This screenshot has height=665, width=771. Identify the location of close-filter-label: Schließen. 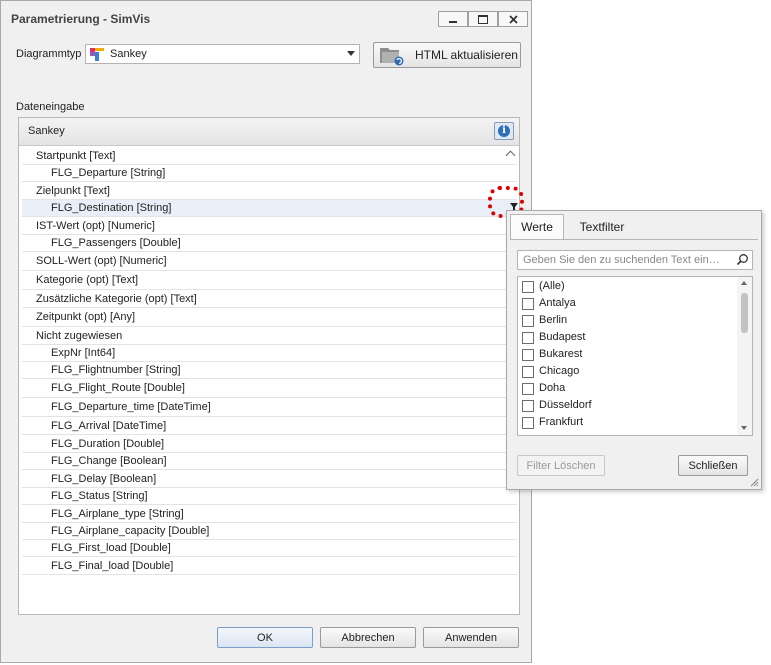
(713, 465).